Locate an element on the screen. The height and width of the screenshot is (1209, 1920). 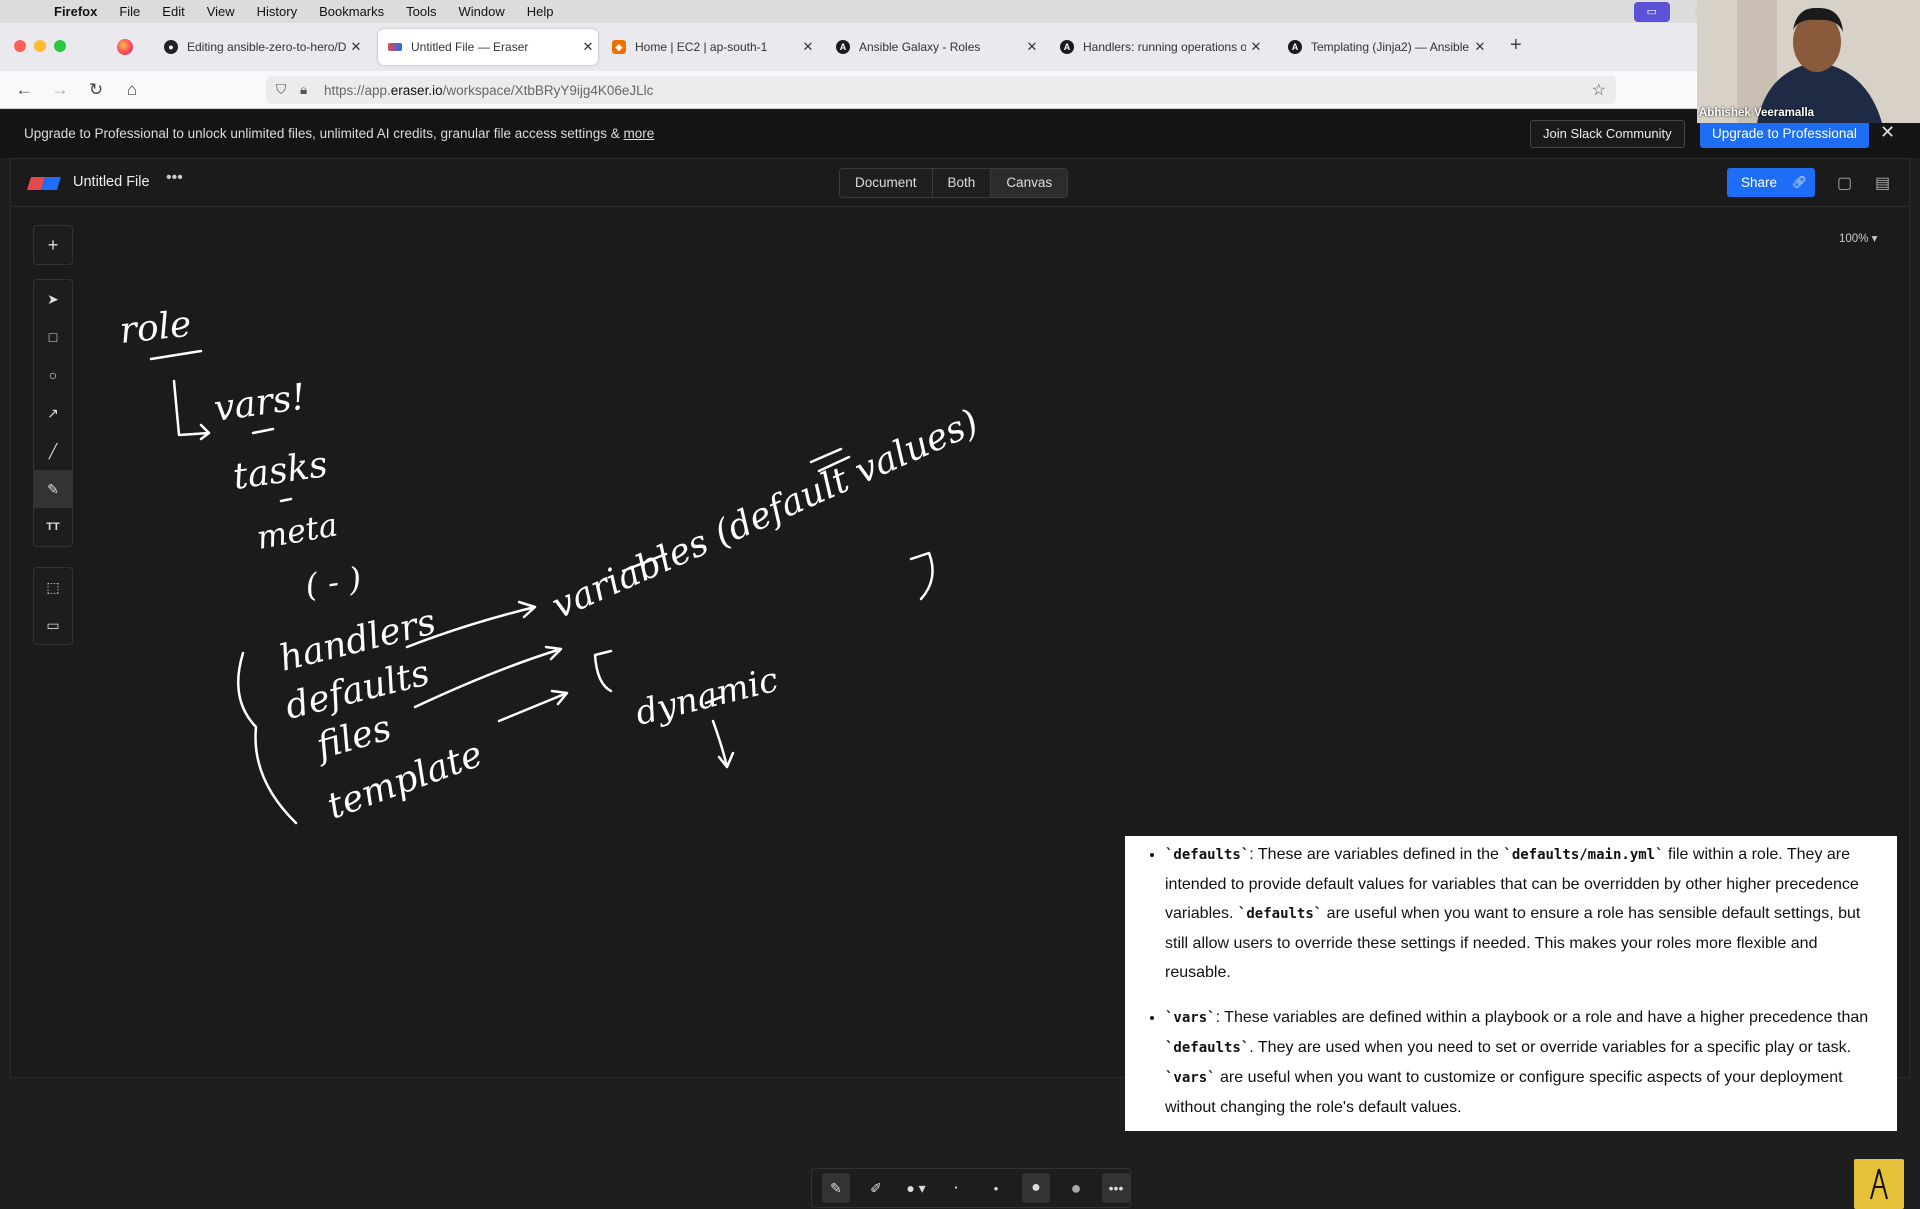
firefox-view-icon is located at coordinates (125, 47).